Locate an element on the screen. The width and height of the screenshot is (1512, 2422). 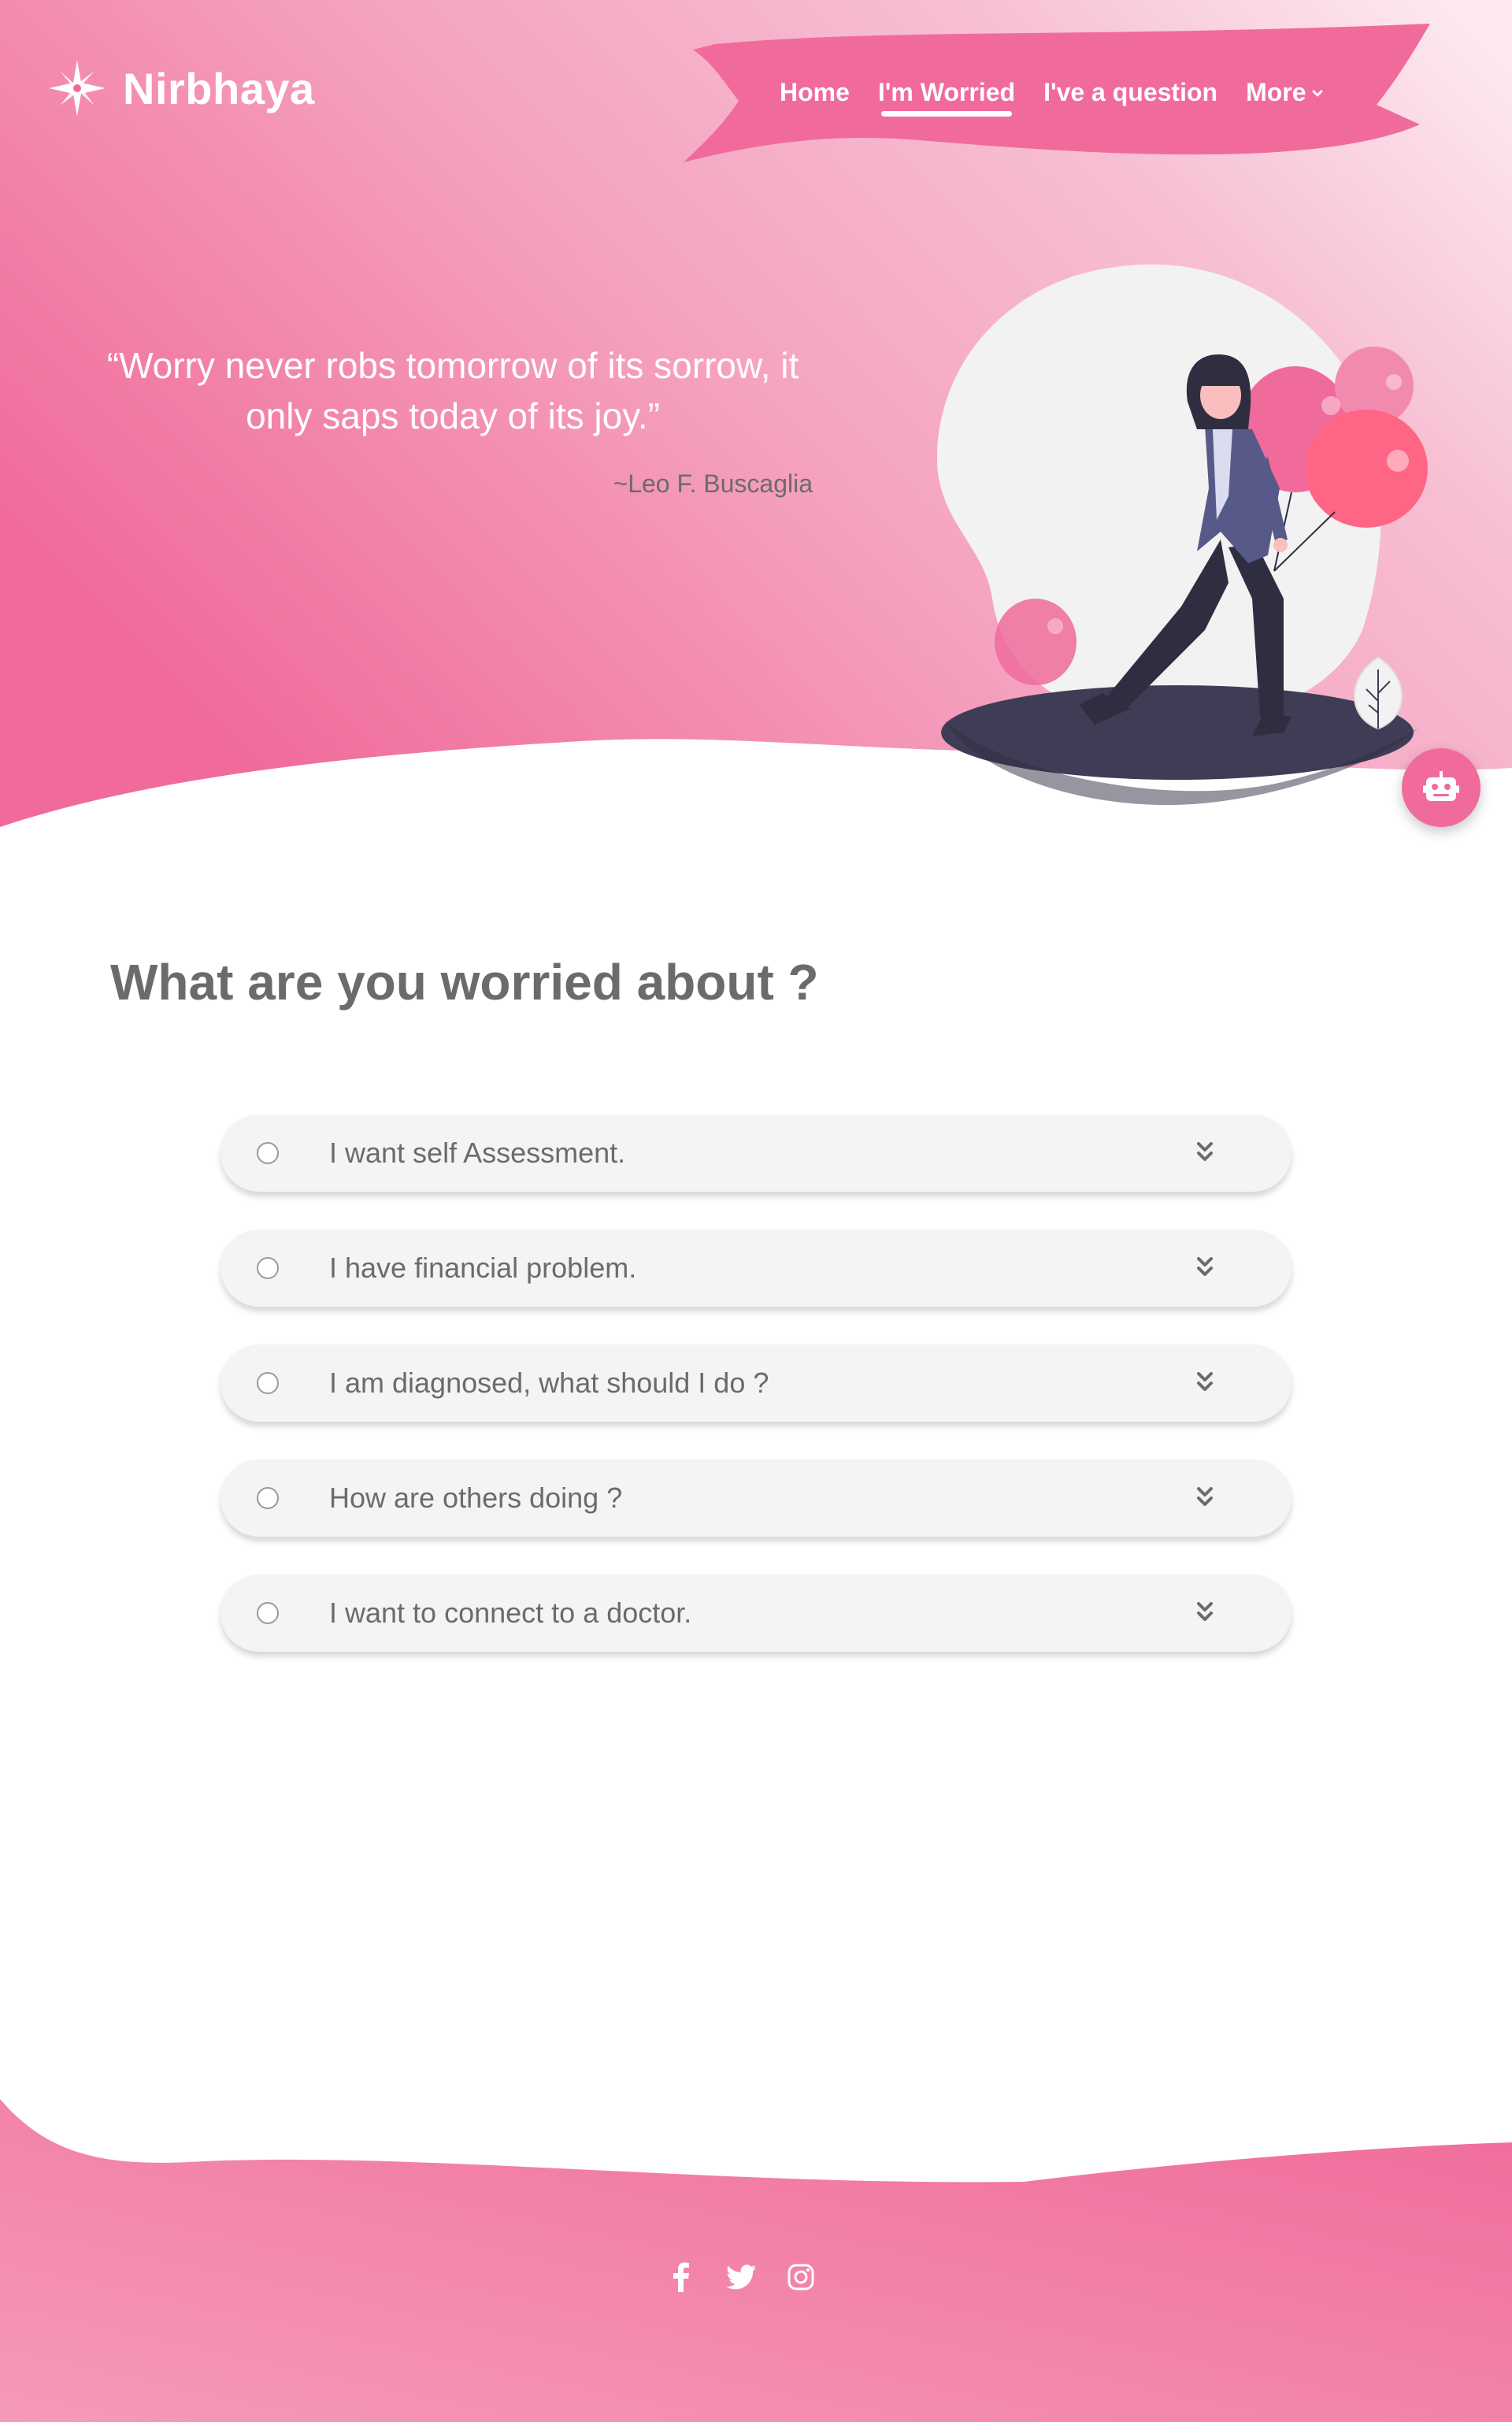
facebook-icon is located at coordinates (681, 2277).